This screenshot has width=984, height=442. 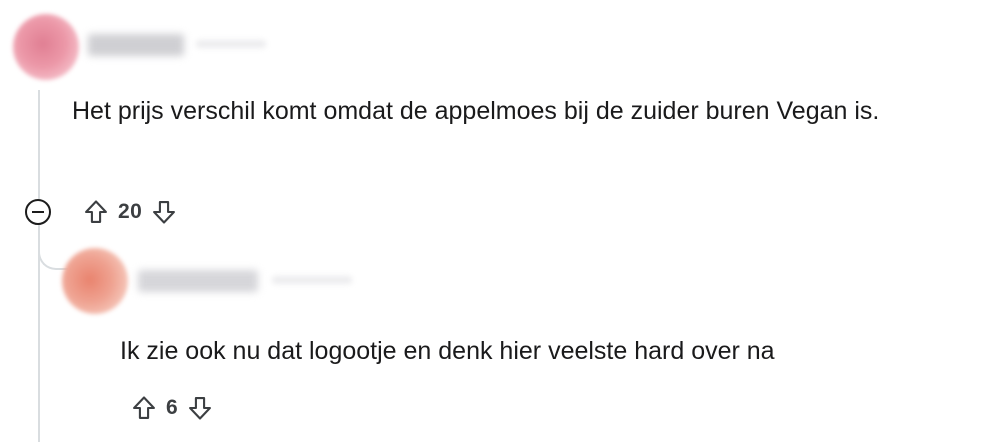 I want to click on vote-controls: 20, so click(x=130, y=212).